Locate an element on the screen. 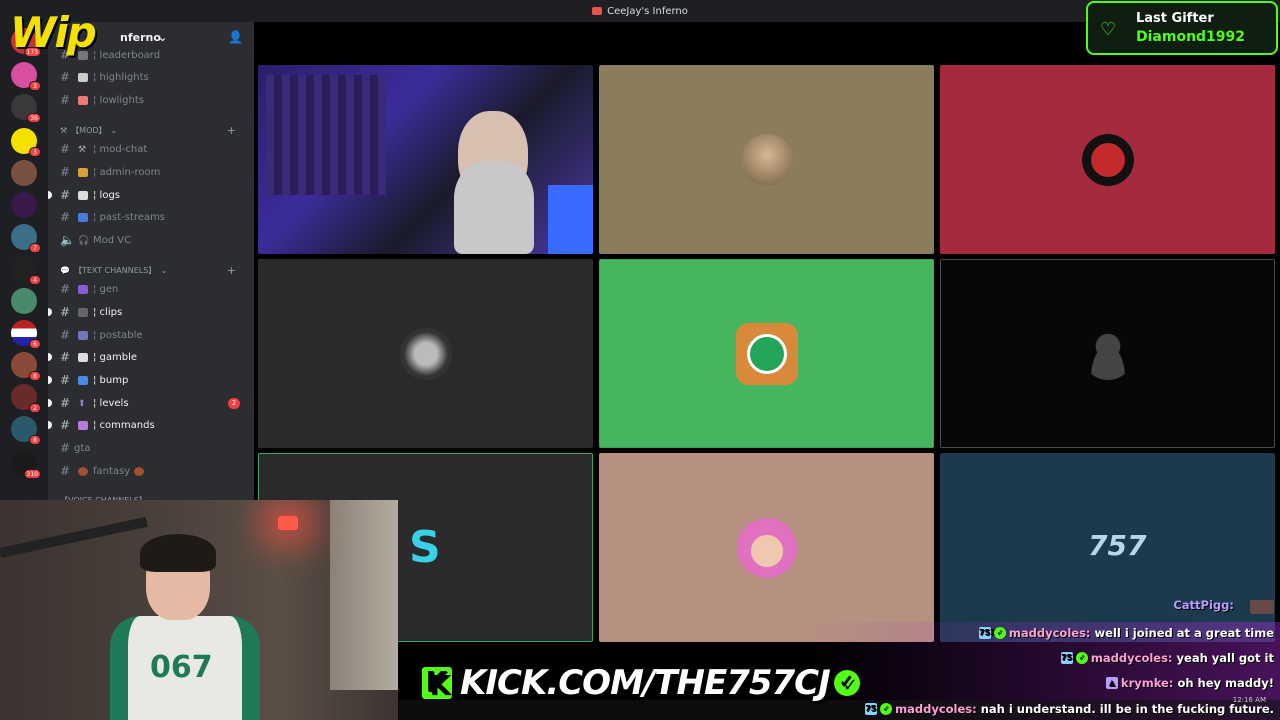  unread-badge: 3 is located at coordinates (35, 152).